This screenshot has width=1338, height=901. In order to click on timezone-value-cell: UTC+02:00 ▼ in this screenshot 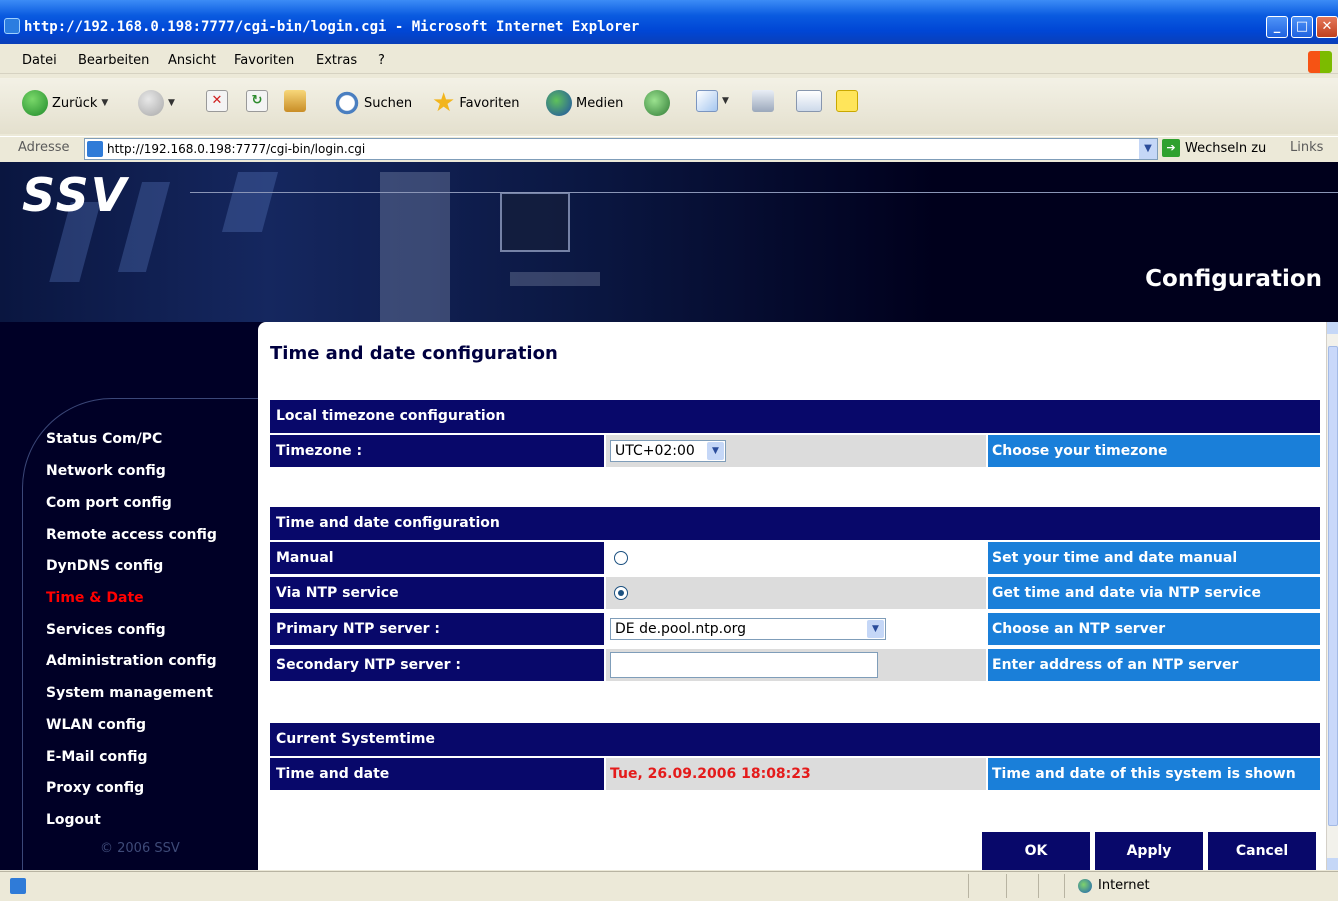, I will do `click(796, 451)`.